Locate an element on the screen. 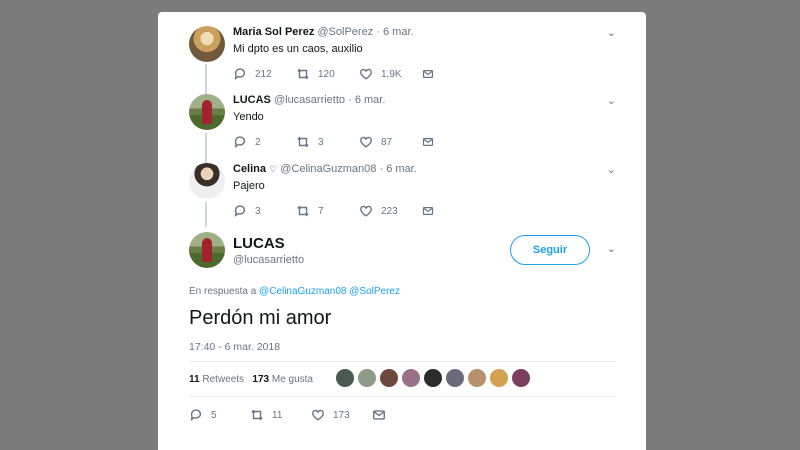  reply-count: 212 is located at coordinates (263, 74).